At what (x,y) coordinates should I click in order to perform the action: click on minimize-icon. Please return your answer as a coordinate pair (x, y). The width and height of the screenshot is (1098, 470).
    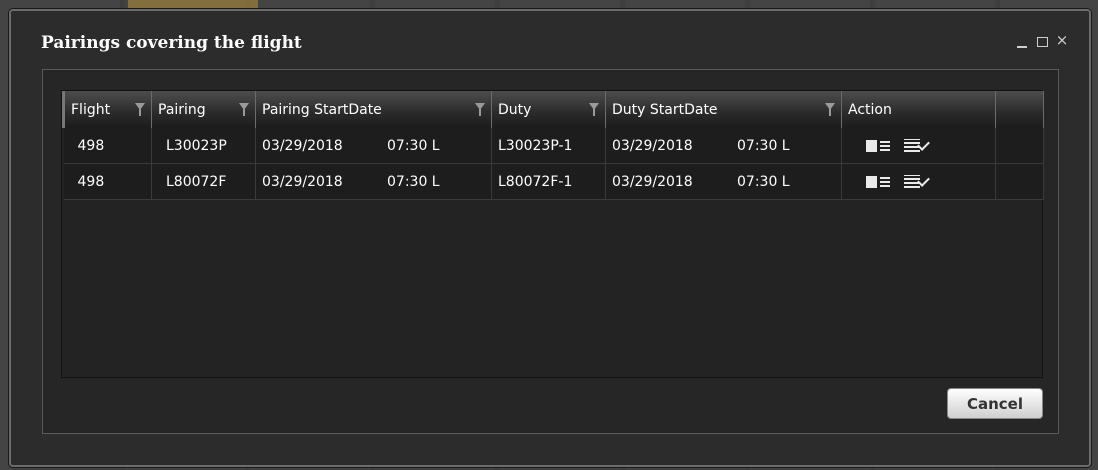
    Looking at the image, I should click on (1022, 41).